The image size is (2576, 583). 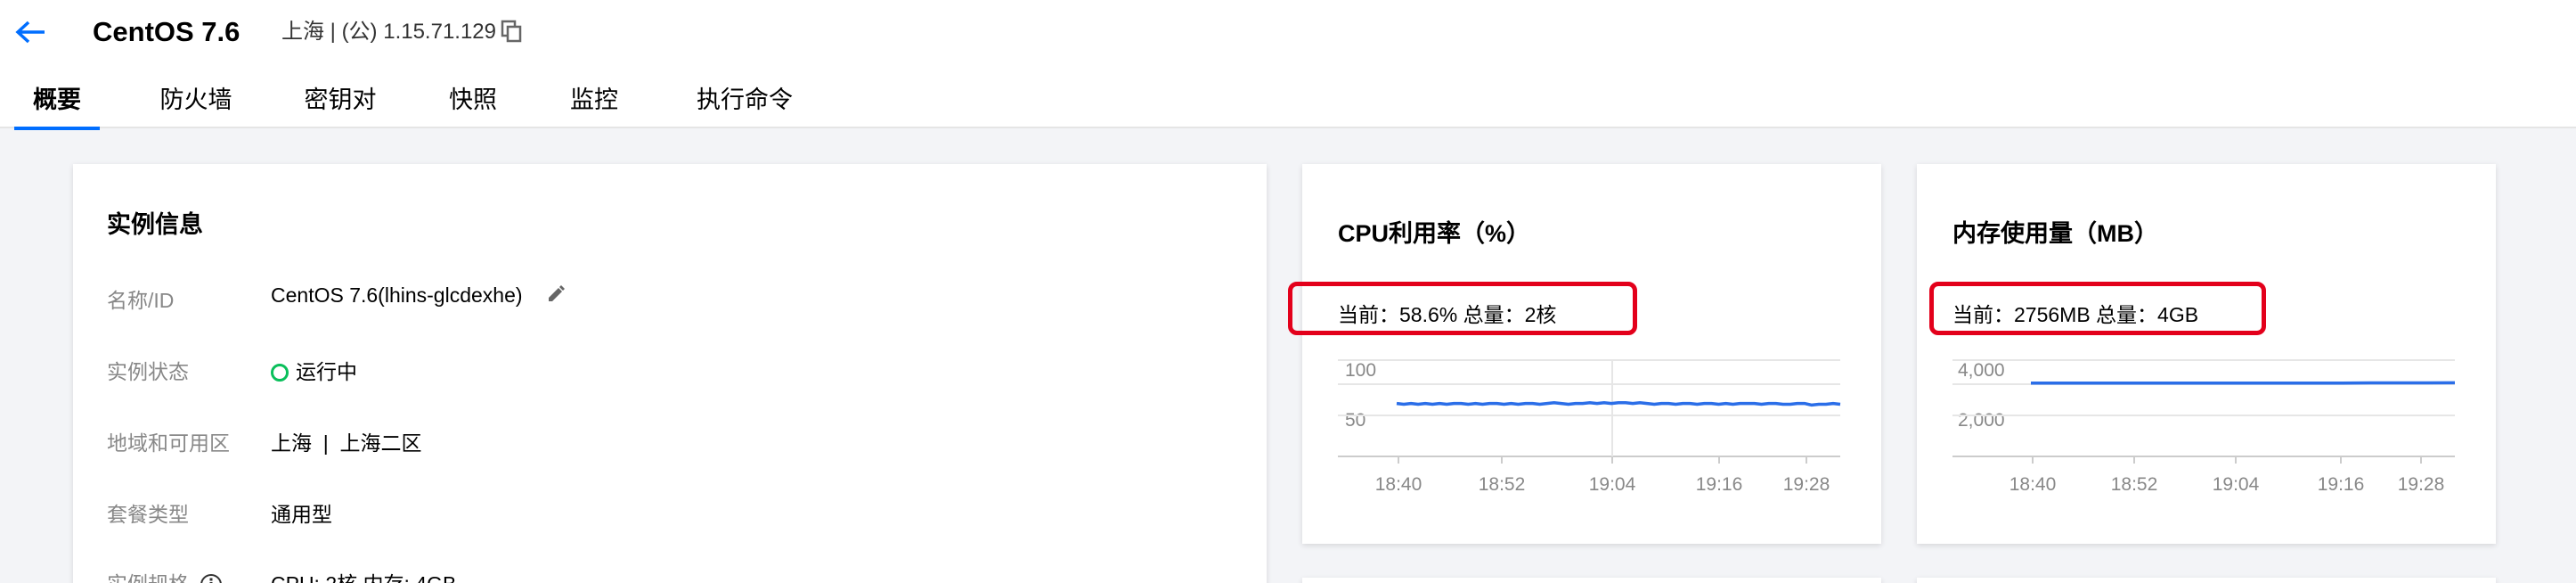 What do you see at coordinates (594, 103) in the screenshot?
I see `tab-monitor: 监控` at bounding box center [594, 103].